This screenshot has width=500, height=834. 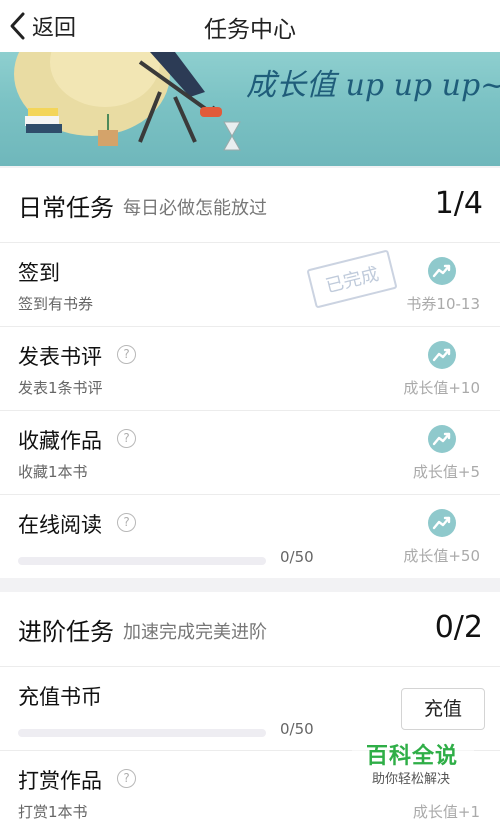 What do you see at coordinates (53, 472) in the screenshot?
I see `task-desc: 收藏1本书` at bounding box center [53, 472].